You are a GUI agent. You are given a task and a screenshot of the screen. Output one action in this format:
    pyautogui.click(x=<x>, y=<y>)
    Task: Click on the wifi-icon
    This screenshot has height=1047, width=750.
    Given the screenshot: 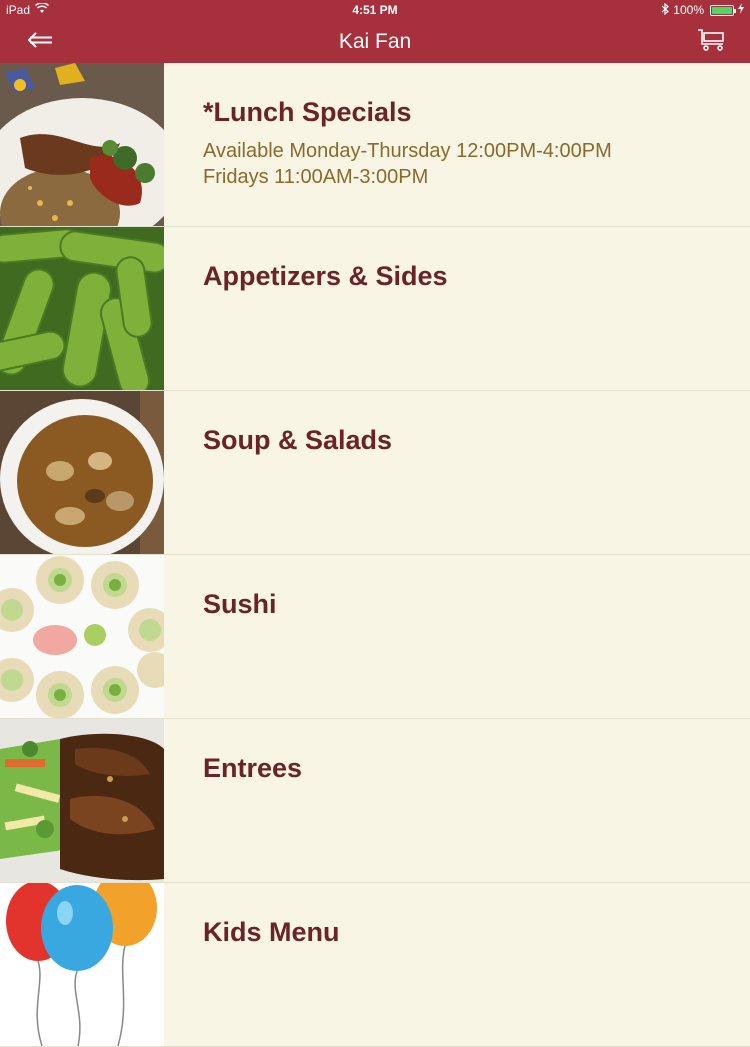 What is the action you would take?
    pyautogui.click(x=42, y=9)
    